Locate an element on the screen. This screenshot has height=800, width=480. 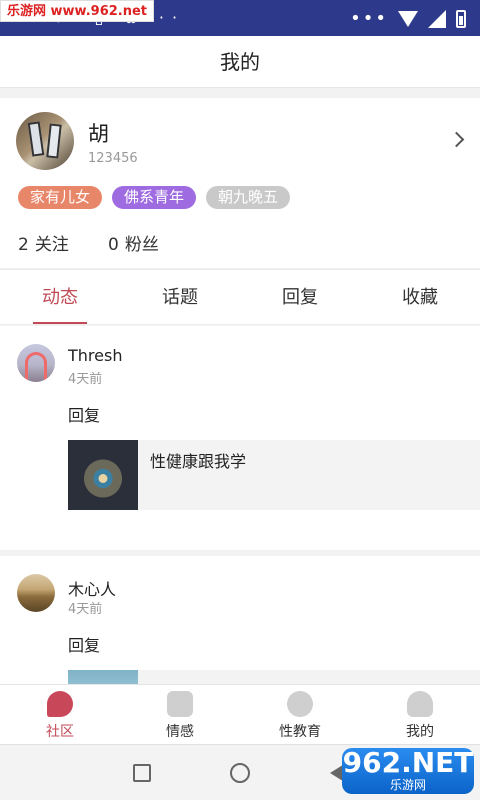
watermark-sub: 乐游网 is located at coordinates (407, 785).